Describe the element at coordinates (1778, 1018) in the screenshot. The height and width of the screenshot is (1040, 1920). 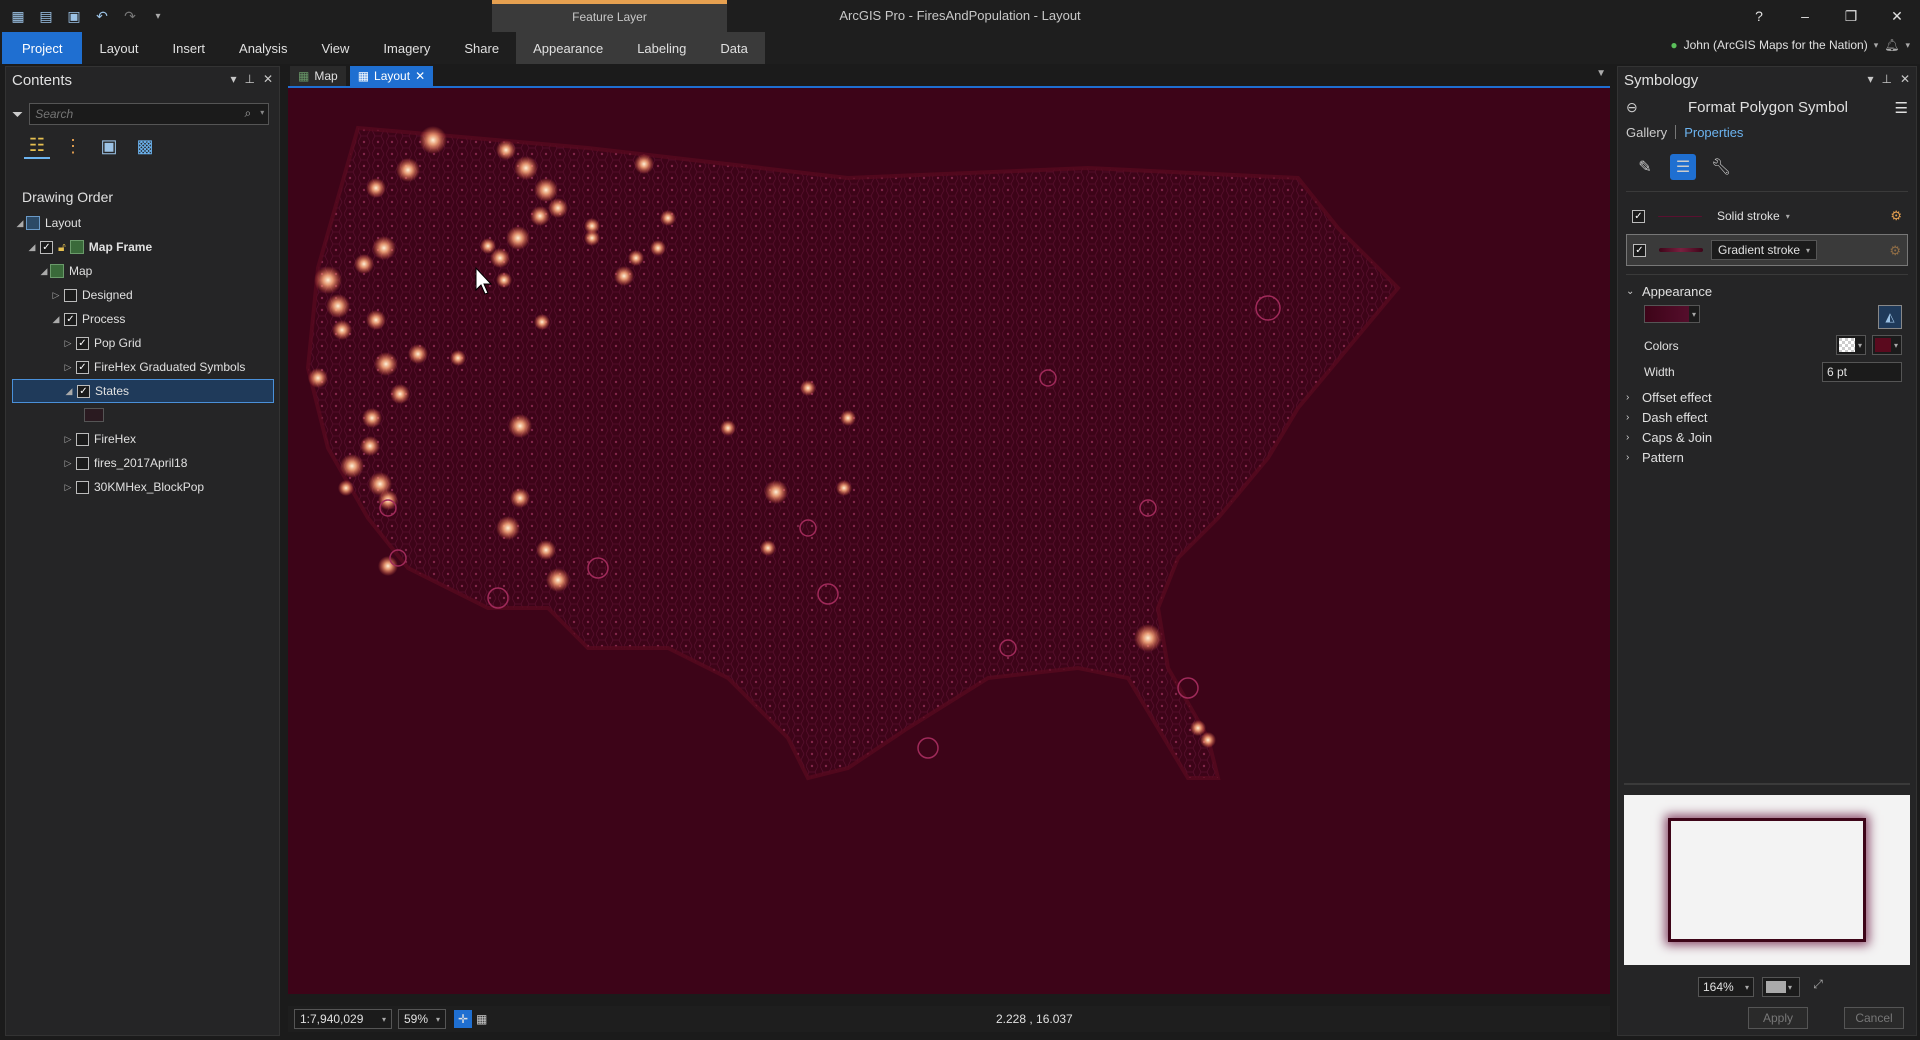
I see `apply-button: Apply` at that location.